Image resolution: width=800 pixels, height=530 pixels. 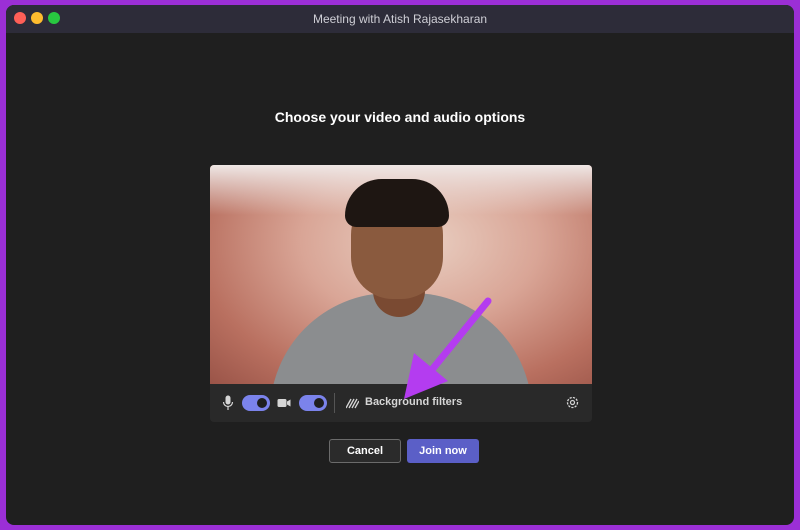 What do you see at coordinates (284, 403) in the screenshot?
I see `camera-icon` at bounding box center [284, 403].